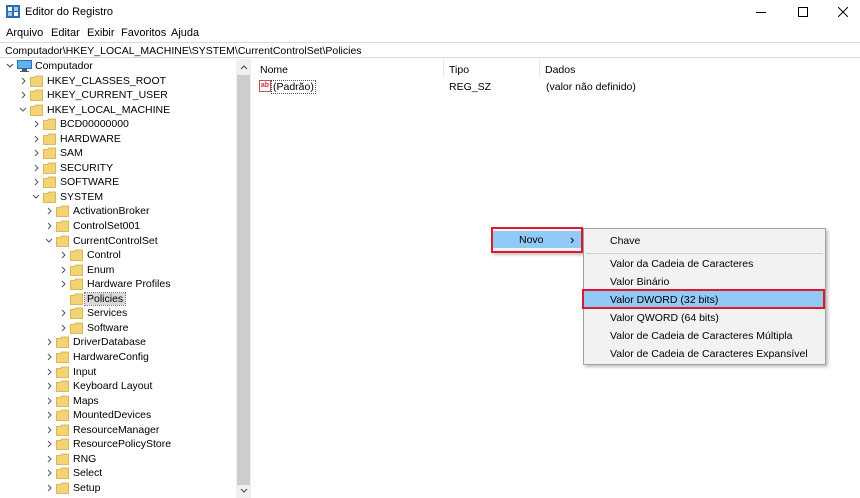  I want to click on scroll-thumb, so click(243, 280).